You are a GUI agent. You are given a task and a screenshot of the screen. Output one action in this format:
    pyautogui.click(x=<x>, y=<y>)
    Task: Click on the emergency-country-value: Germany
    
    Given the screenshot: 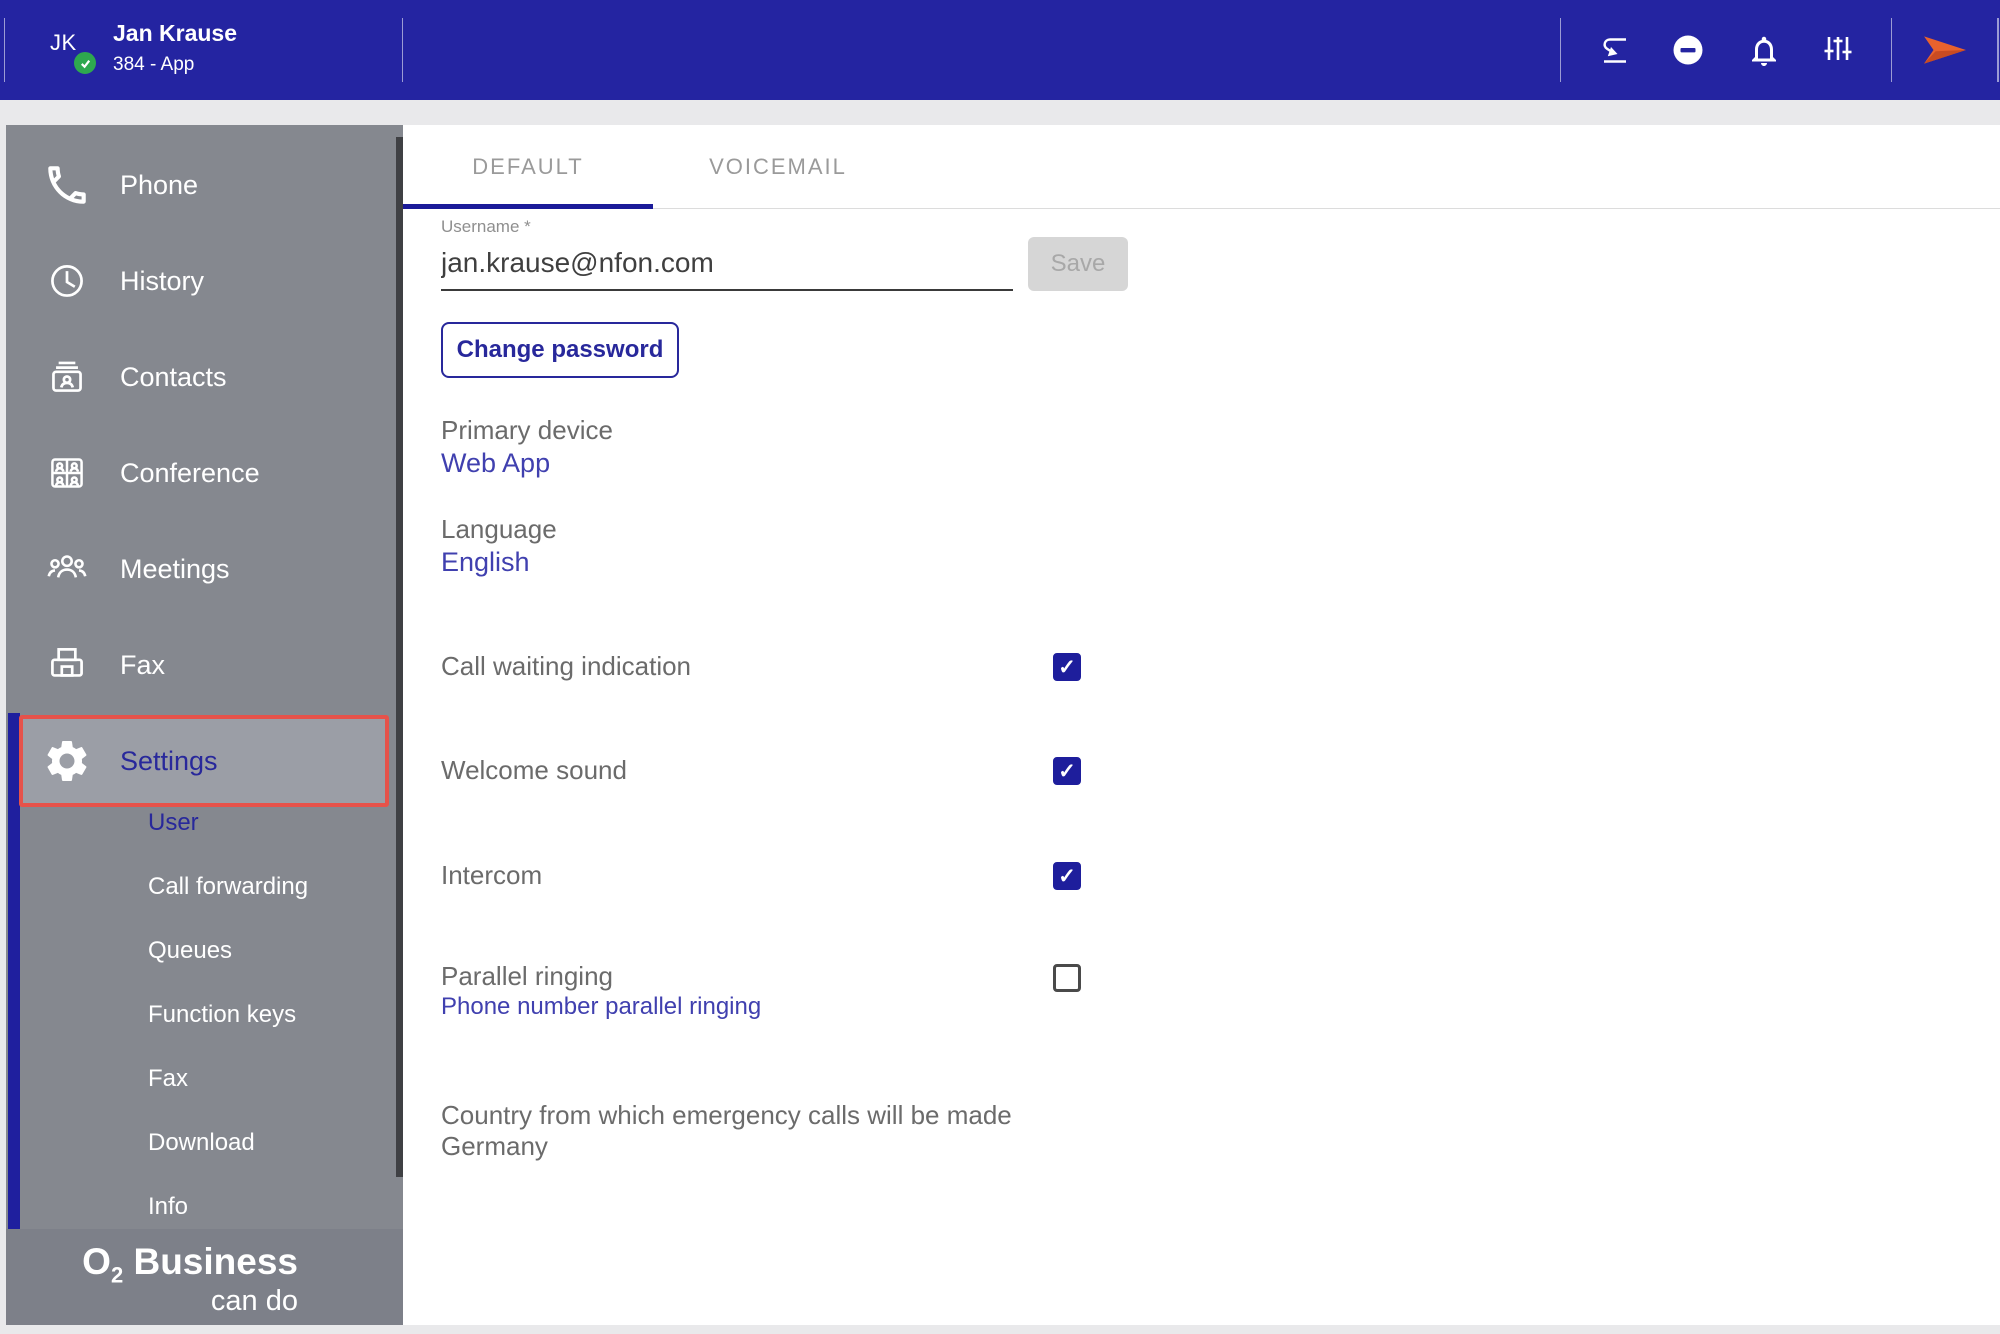 What is the action you would take?
    pyautogui.click(x=494, y=1146)
    